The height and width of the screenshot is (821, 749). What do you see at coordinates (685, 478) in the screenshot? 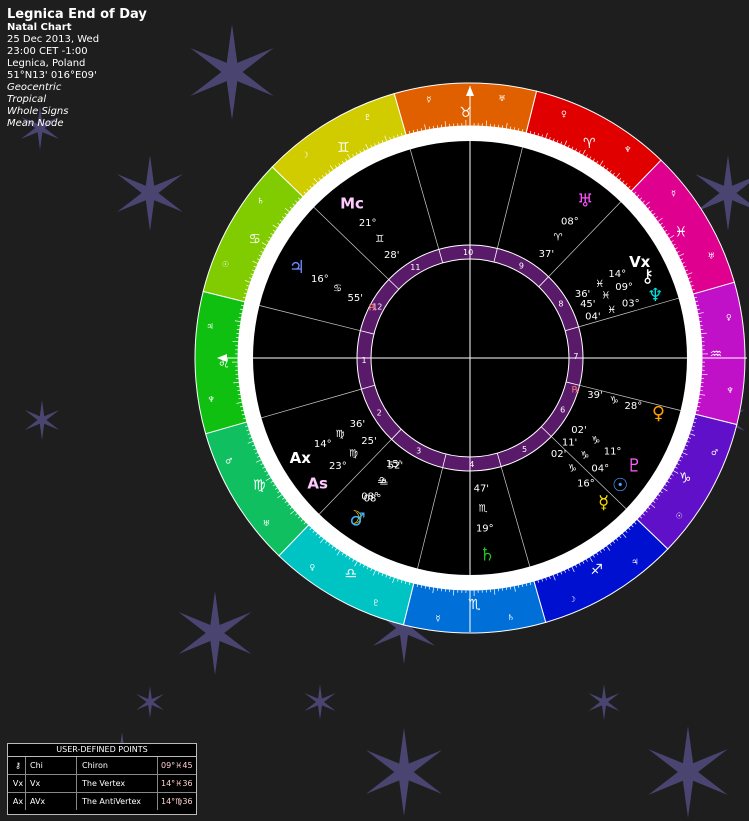
I see `sign-glyph: ♑` at bounding box center [685, 478].